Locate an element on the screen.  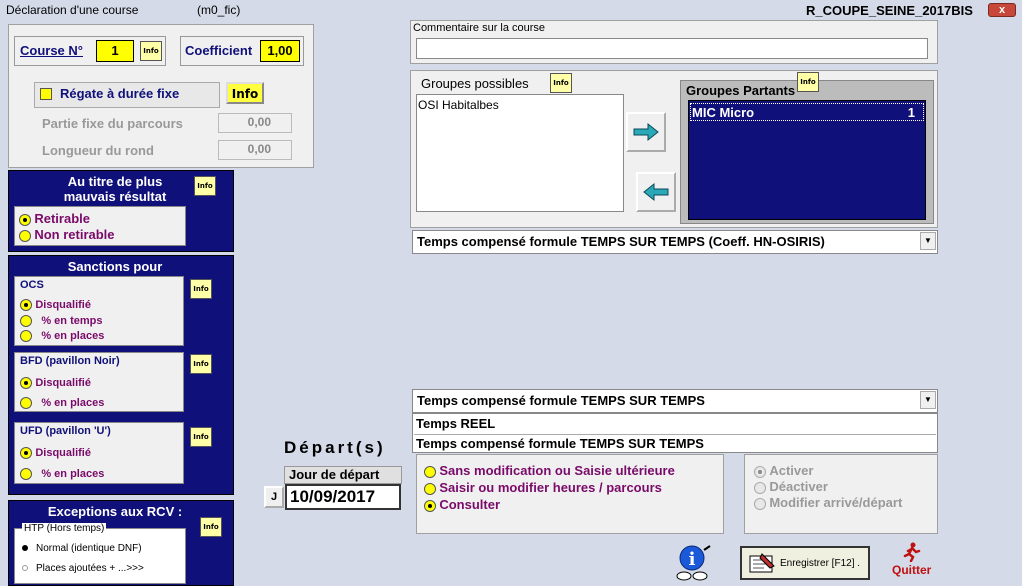
mode-option-1: Sans modification ou Saisie ultérieure is located at coordinates (549, 470).